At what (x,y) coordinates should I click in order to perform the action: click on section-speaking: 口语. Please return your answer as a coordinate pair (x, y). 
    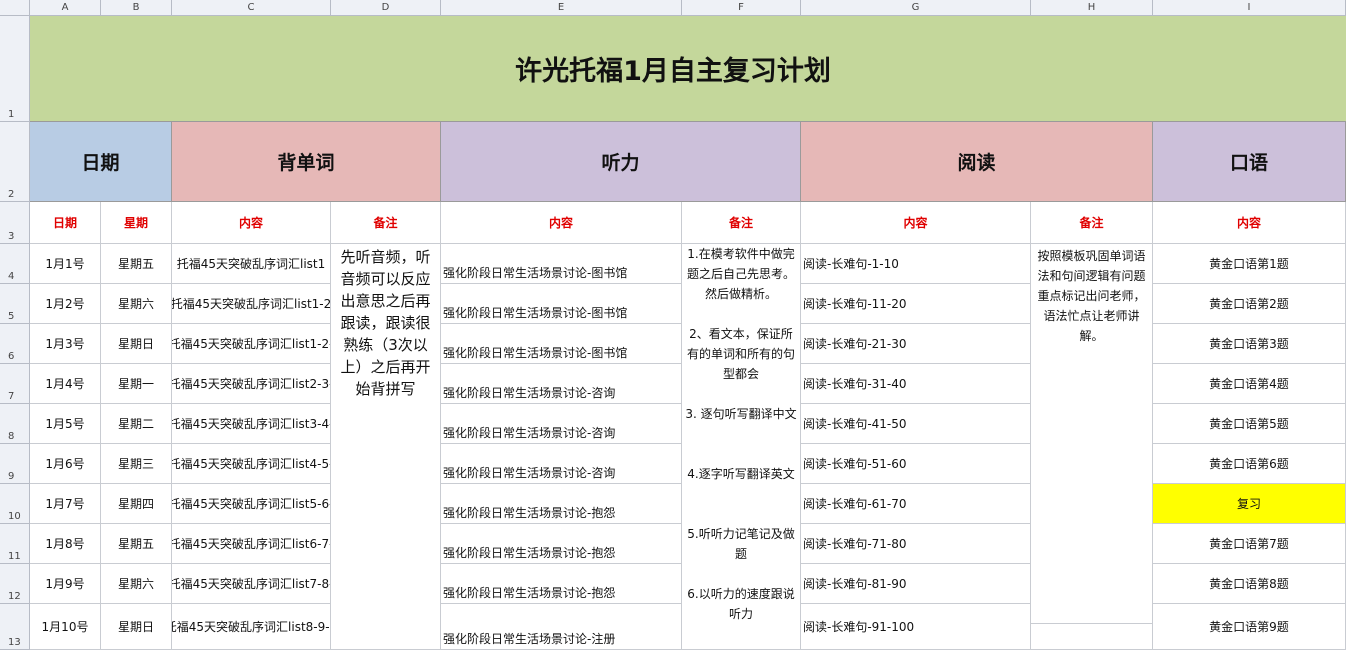
    Looking at the image, I should click on (1249, 162).